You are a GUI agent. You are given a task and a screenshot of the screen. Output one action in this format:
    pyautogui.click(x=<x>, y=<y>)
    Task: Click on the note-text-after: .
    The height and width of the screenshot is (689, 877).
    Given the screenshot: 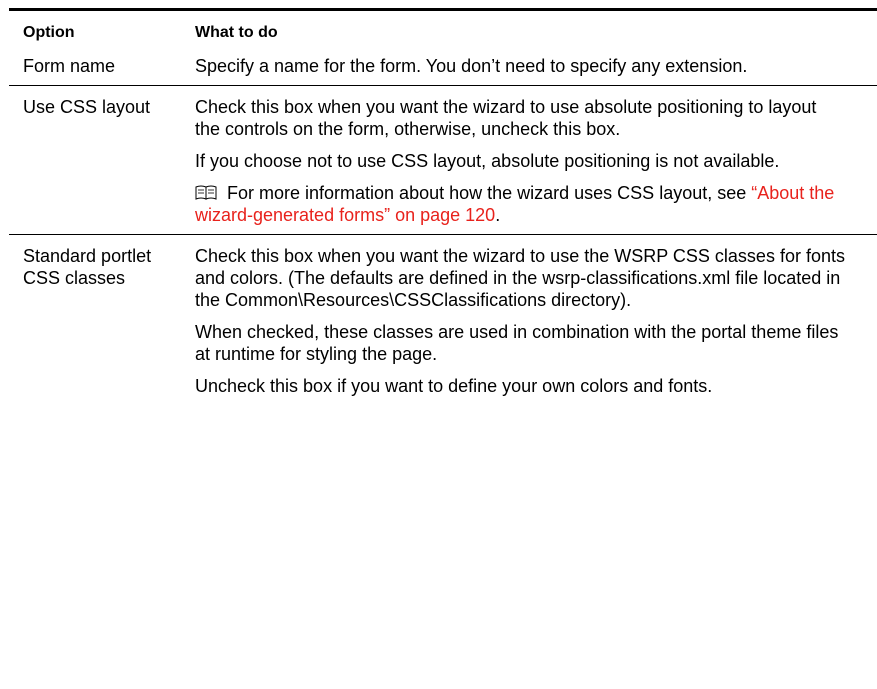 What is the action you would take?
    pyautogui.click(x=498, y=215)
    